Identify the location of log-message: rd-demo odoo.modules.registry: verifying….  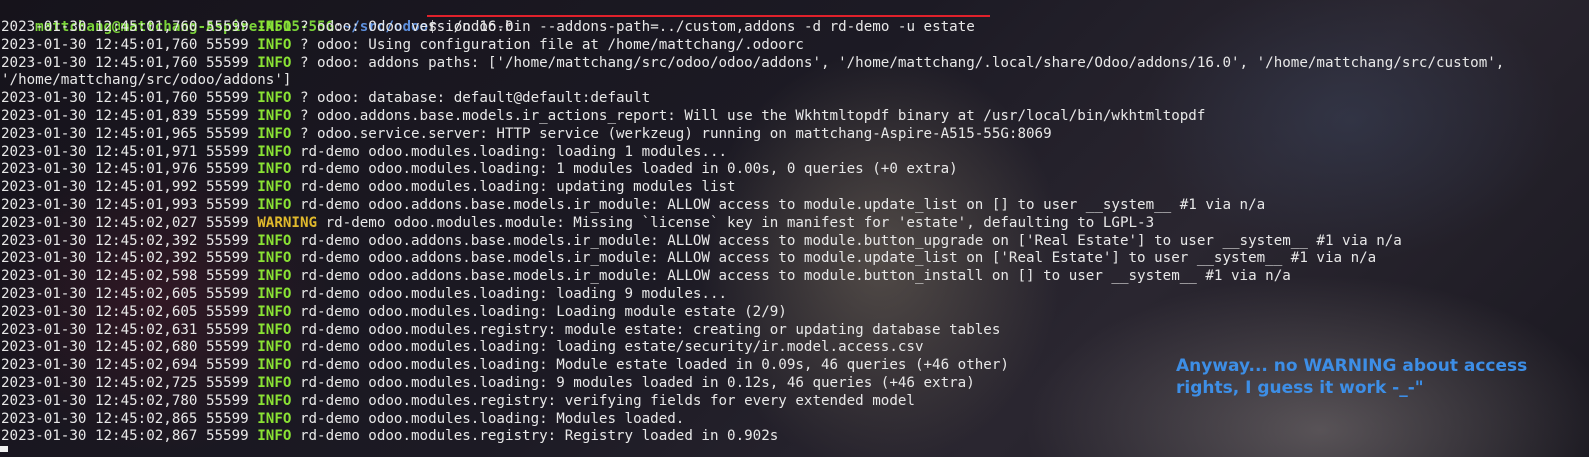
(603, 400).